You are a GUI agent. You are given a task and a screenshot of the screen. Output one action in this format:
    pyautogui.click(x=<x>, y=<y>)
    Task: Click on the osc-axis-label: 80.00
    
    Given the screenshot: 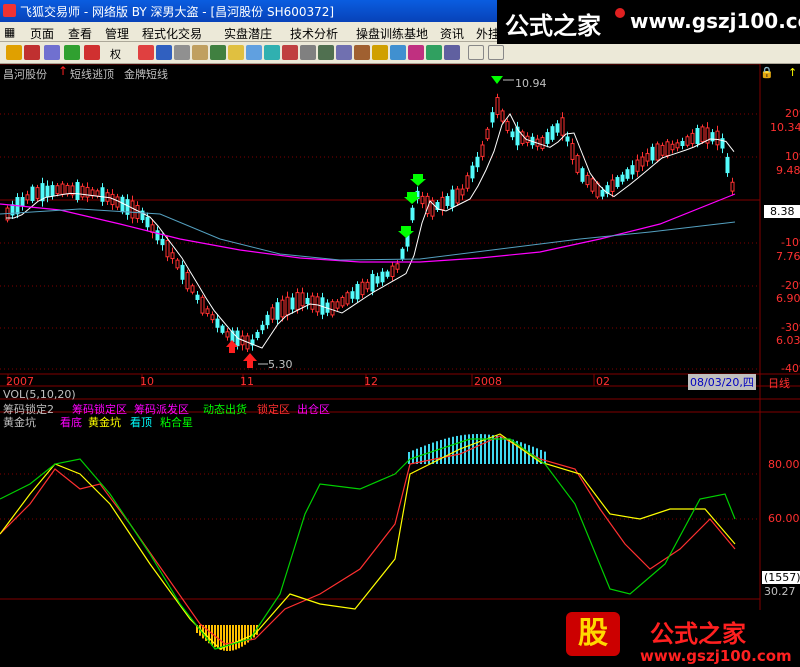 What is the action you would take?
    pyautogui.click(x=784, y=464)
    